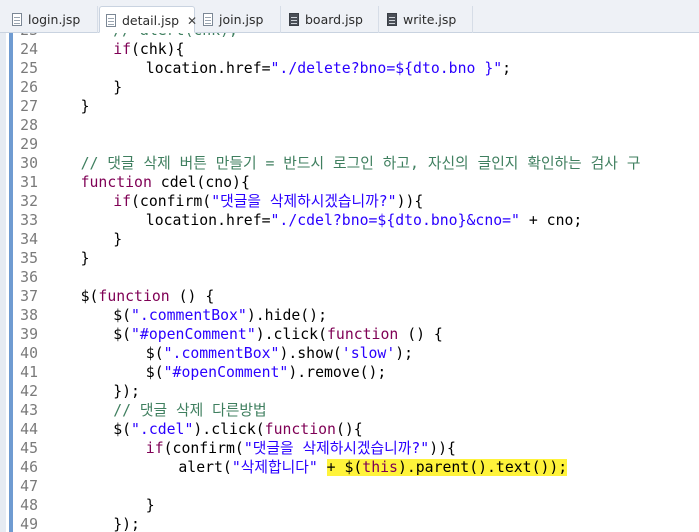 The height and width of the screenshot is (532, 699). Describe the element at coordinates (349, 429) in the screenshot. I see `code-line: 44 $(".cdel").click(function(){` at that location.